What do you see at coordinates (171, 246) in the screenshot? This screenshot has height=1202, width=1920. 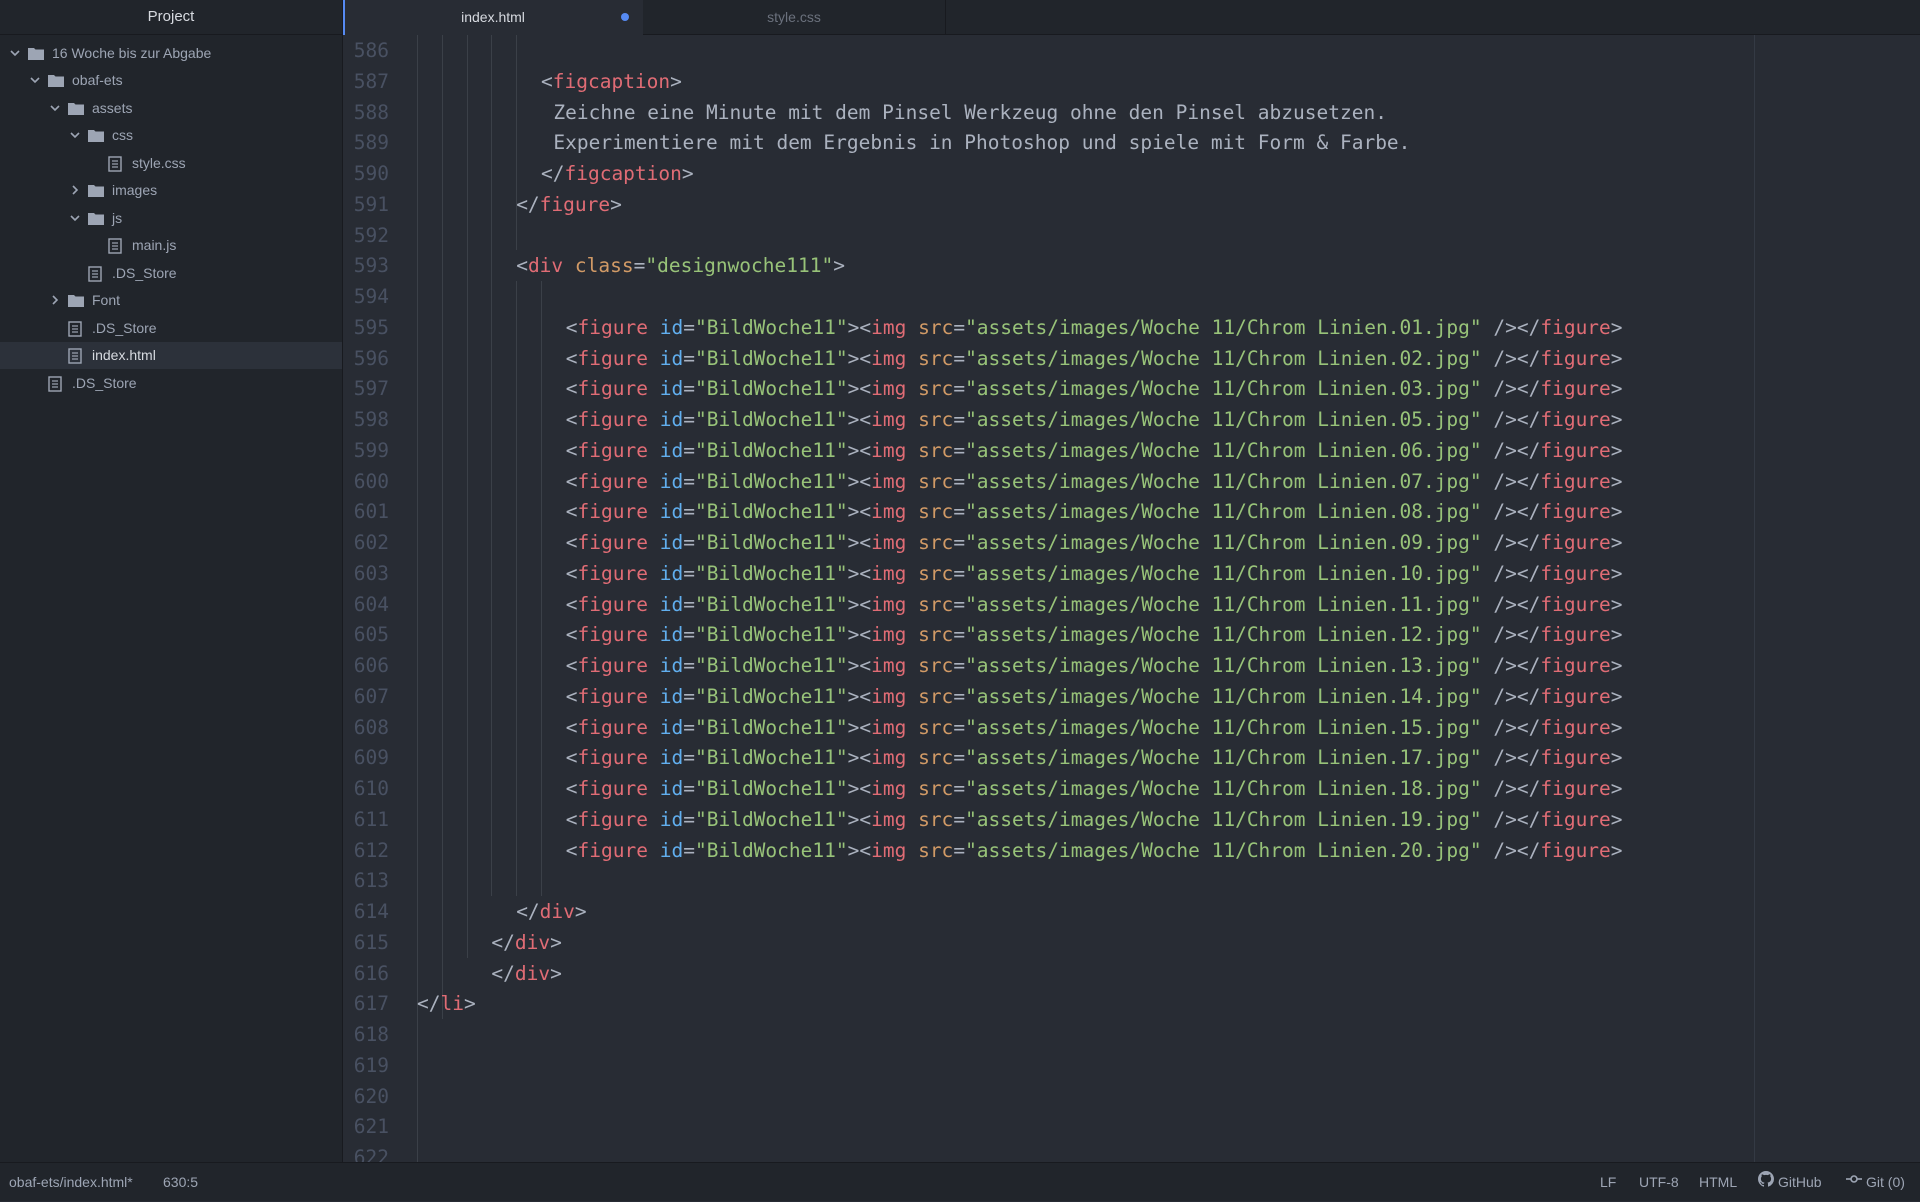 I see `tree-file: main.js` at bounding box center [171, 246].